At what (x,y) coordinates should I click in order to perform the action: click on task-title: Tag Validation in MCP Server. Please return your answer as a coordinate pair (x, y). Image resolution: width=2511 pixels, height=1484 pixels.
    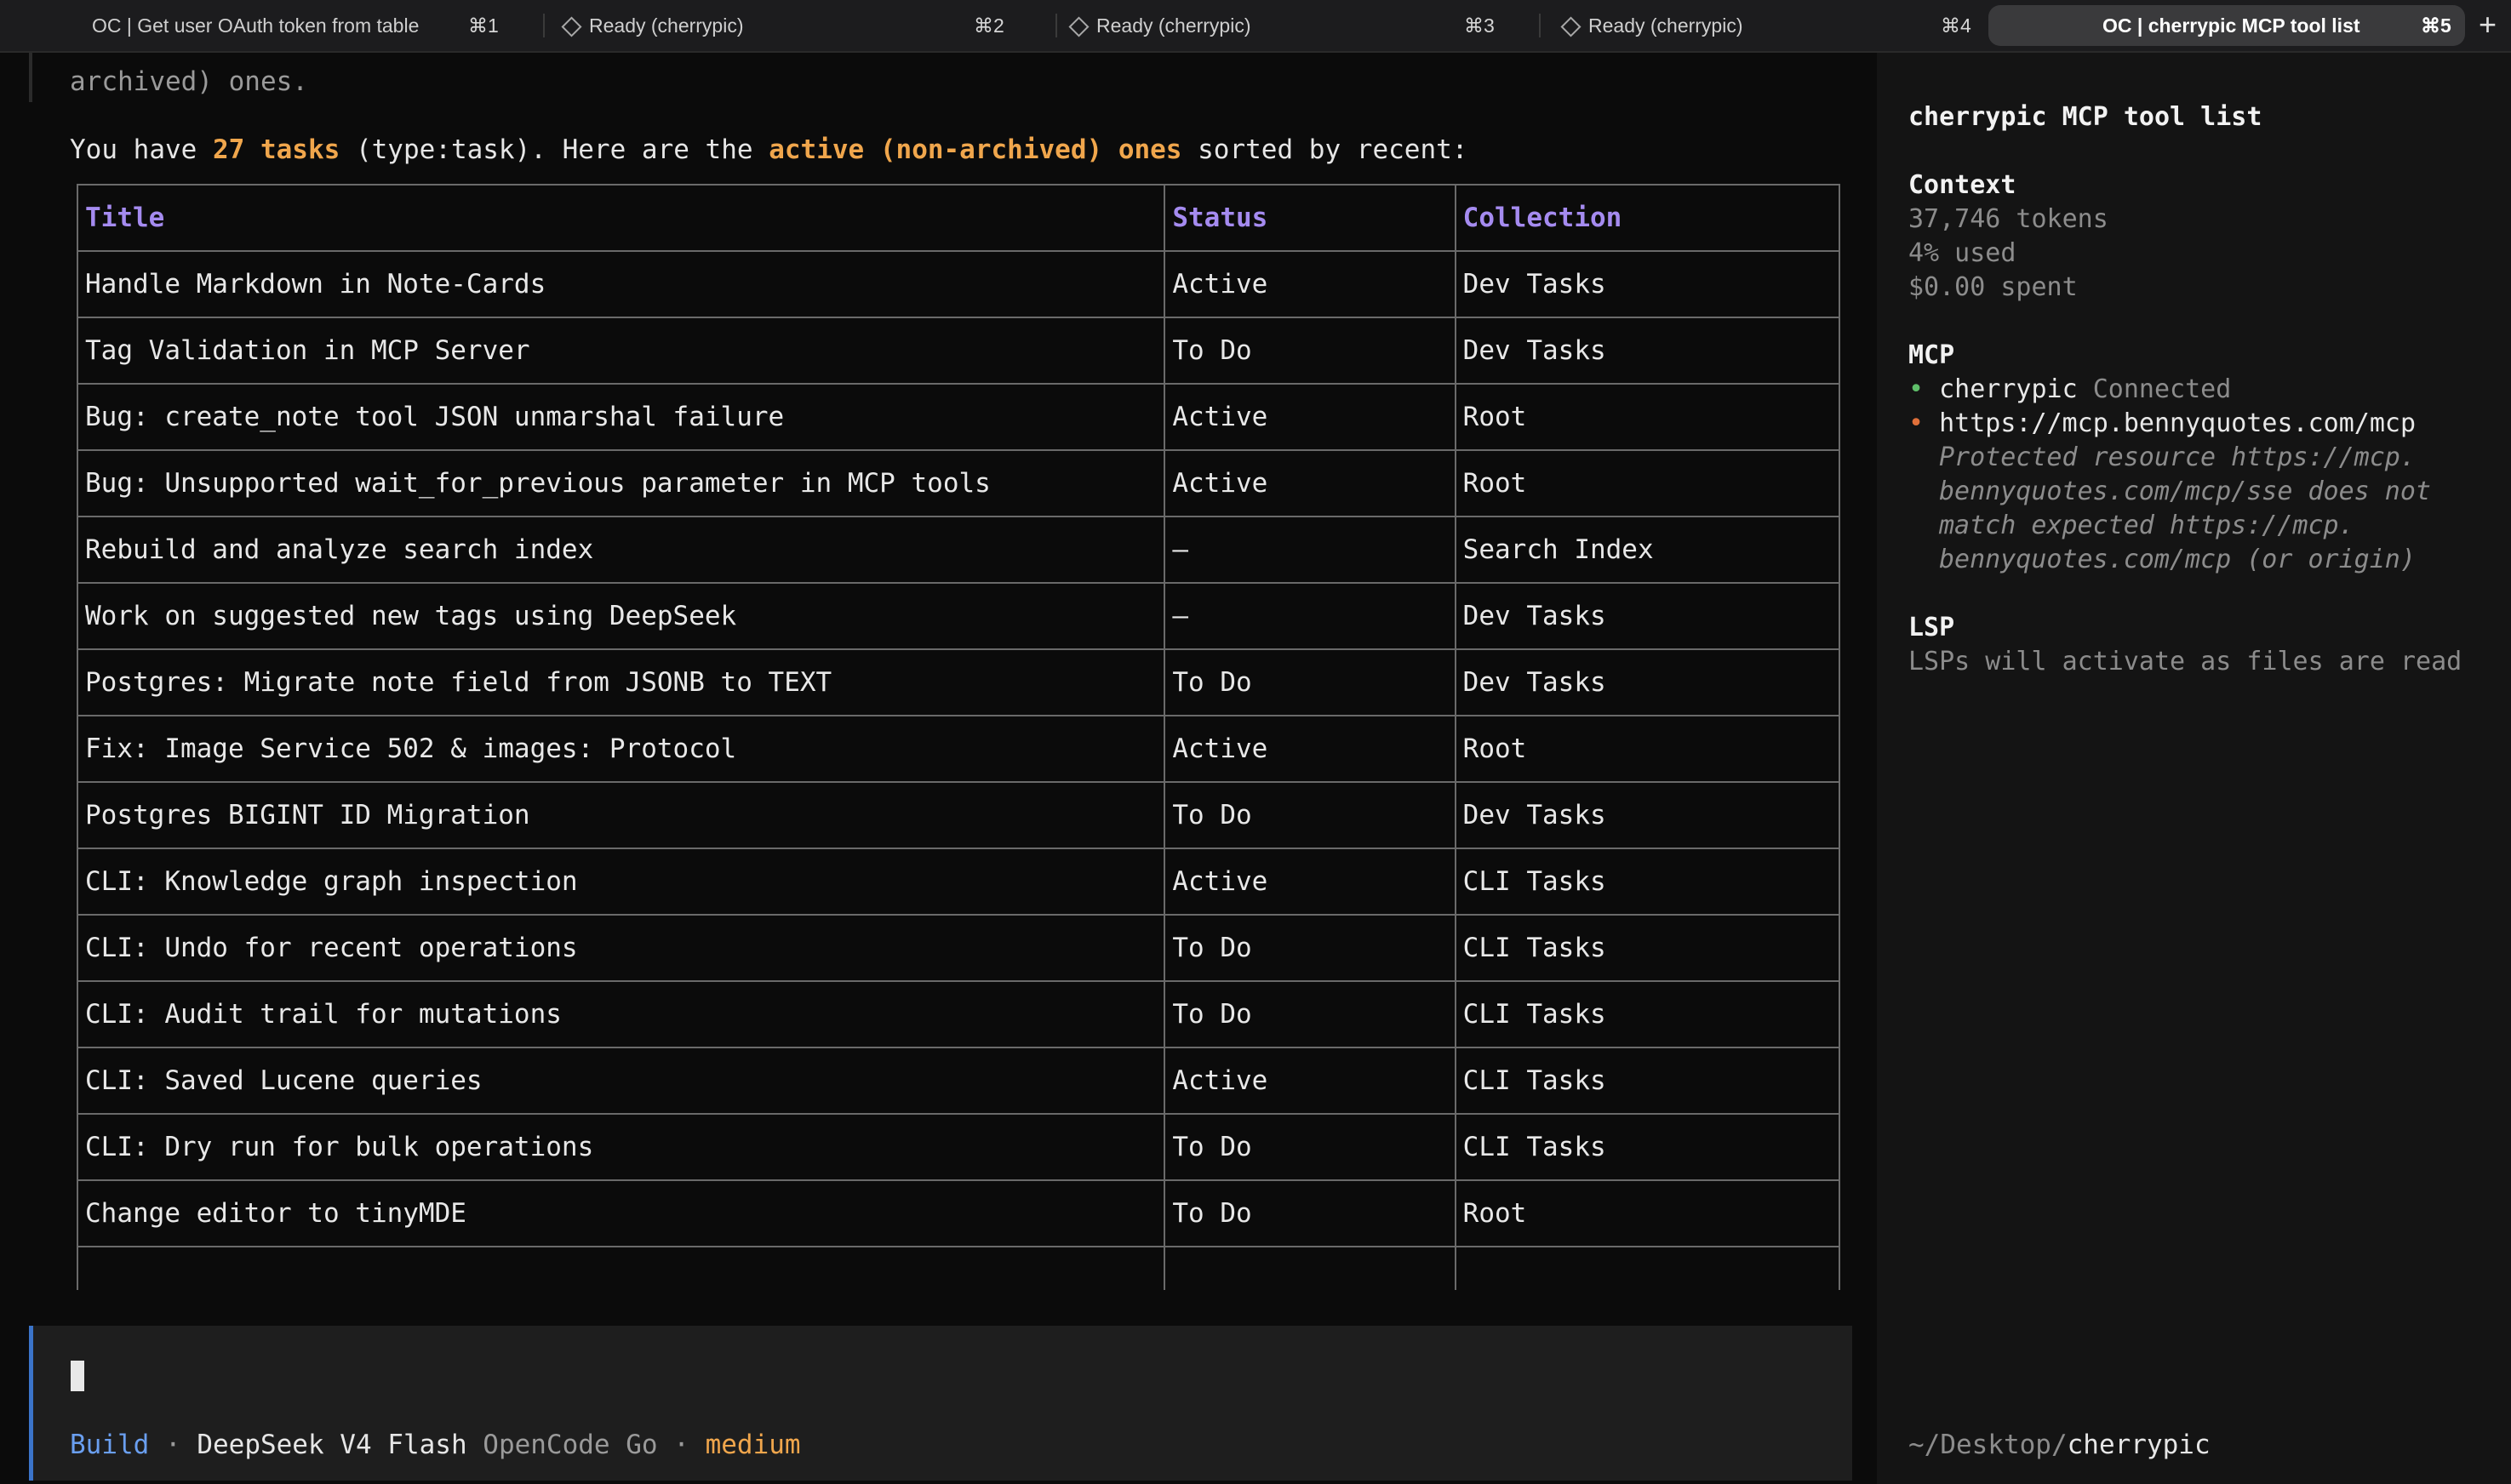
    Looking at the image, I should click on (621, 351).